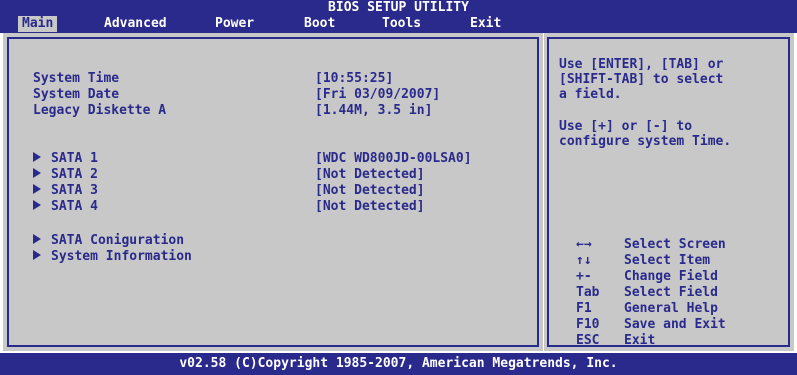  I want to click on key-desc: Select Screen, so click(675, 244).